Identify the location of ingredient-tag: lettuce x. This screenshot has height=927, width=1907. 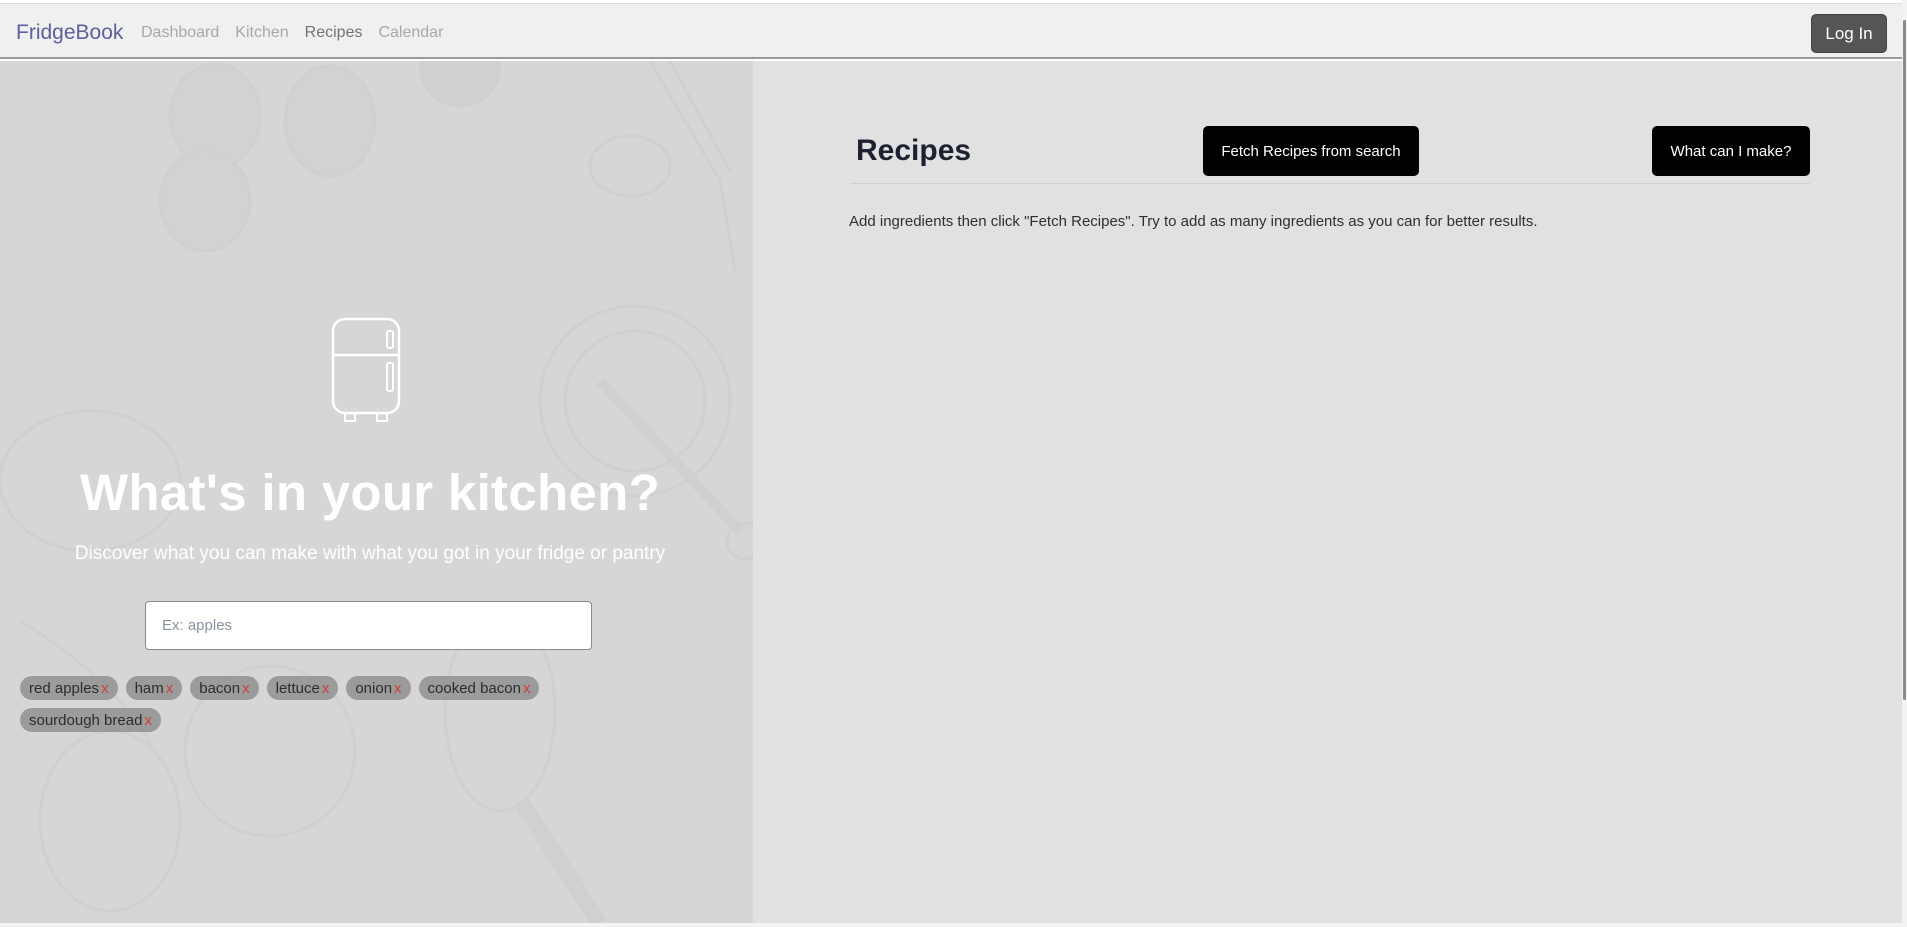
(302, 688).